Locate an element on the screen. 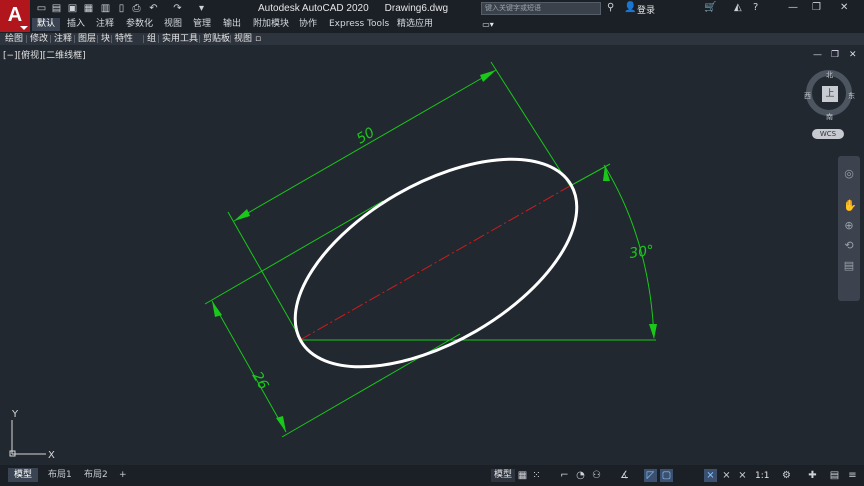  help-icon: ? is located at coordinates (755, 7).